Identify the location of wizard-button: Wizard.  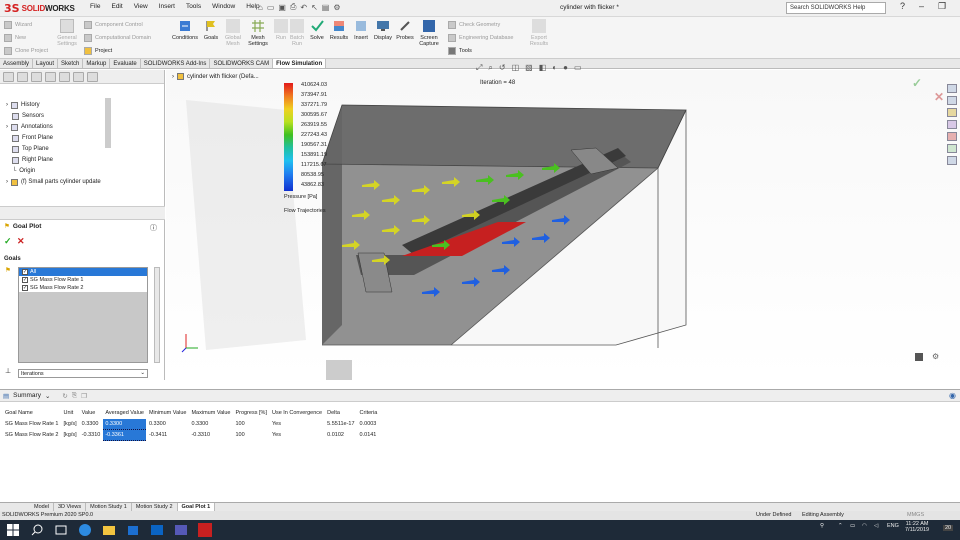
(26, 25).